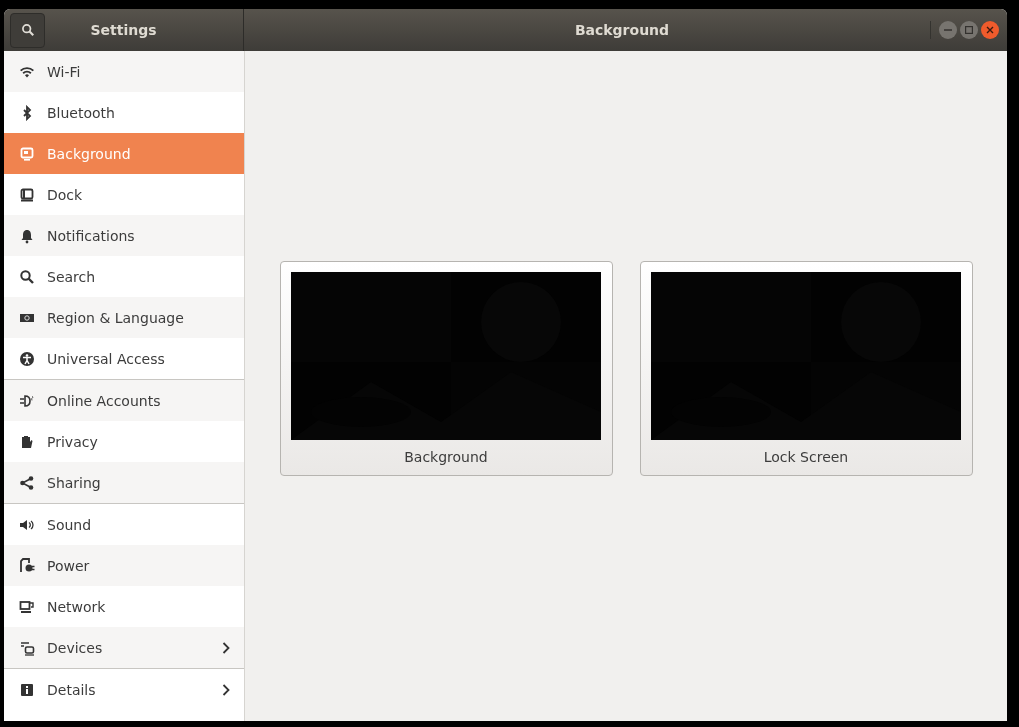  Describe the element at coordinates (124, 647) in the screenshot. I see `sidebar-item: Devices` at that location.